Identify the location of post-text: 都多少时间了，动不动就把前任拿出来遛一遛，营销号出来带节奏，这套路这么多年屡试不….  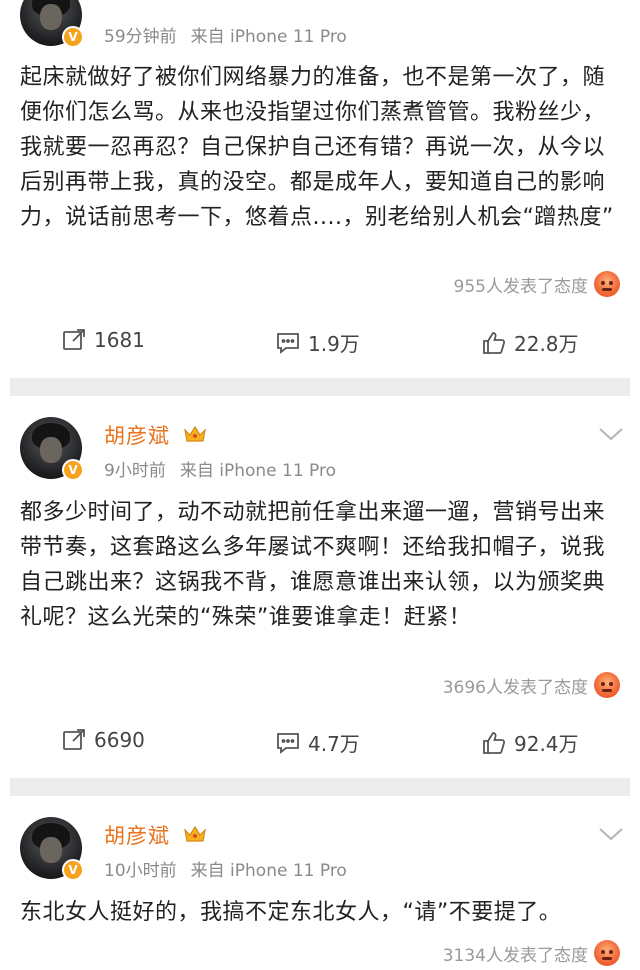
(313, 565).